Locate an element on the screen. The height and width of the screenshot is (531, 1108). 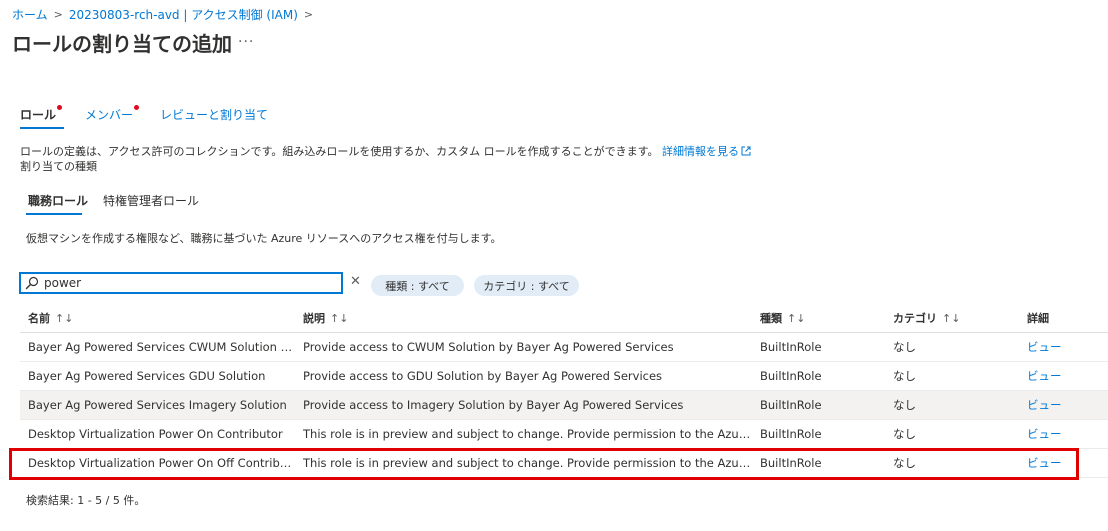
learn-more-link: 詳細情報を見る is located at coordinates (706, 151).